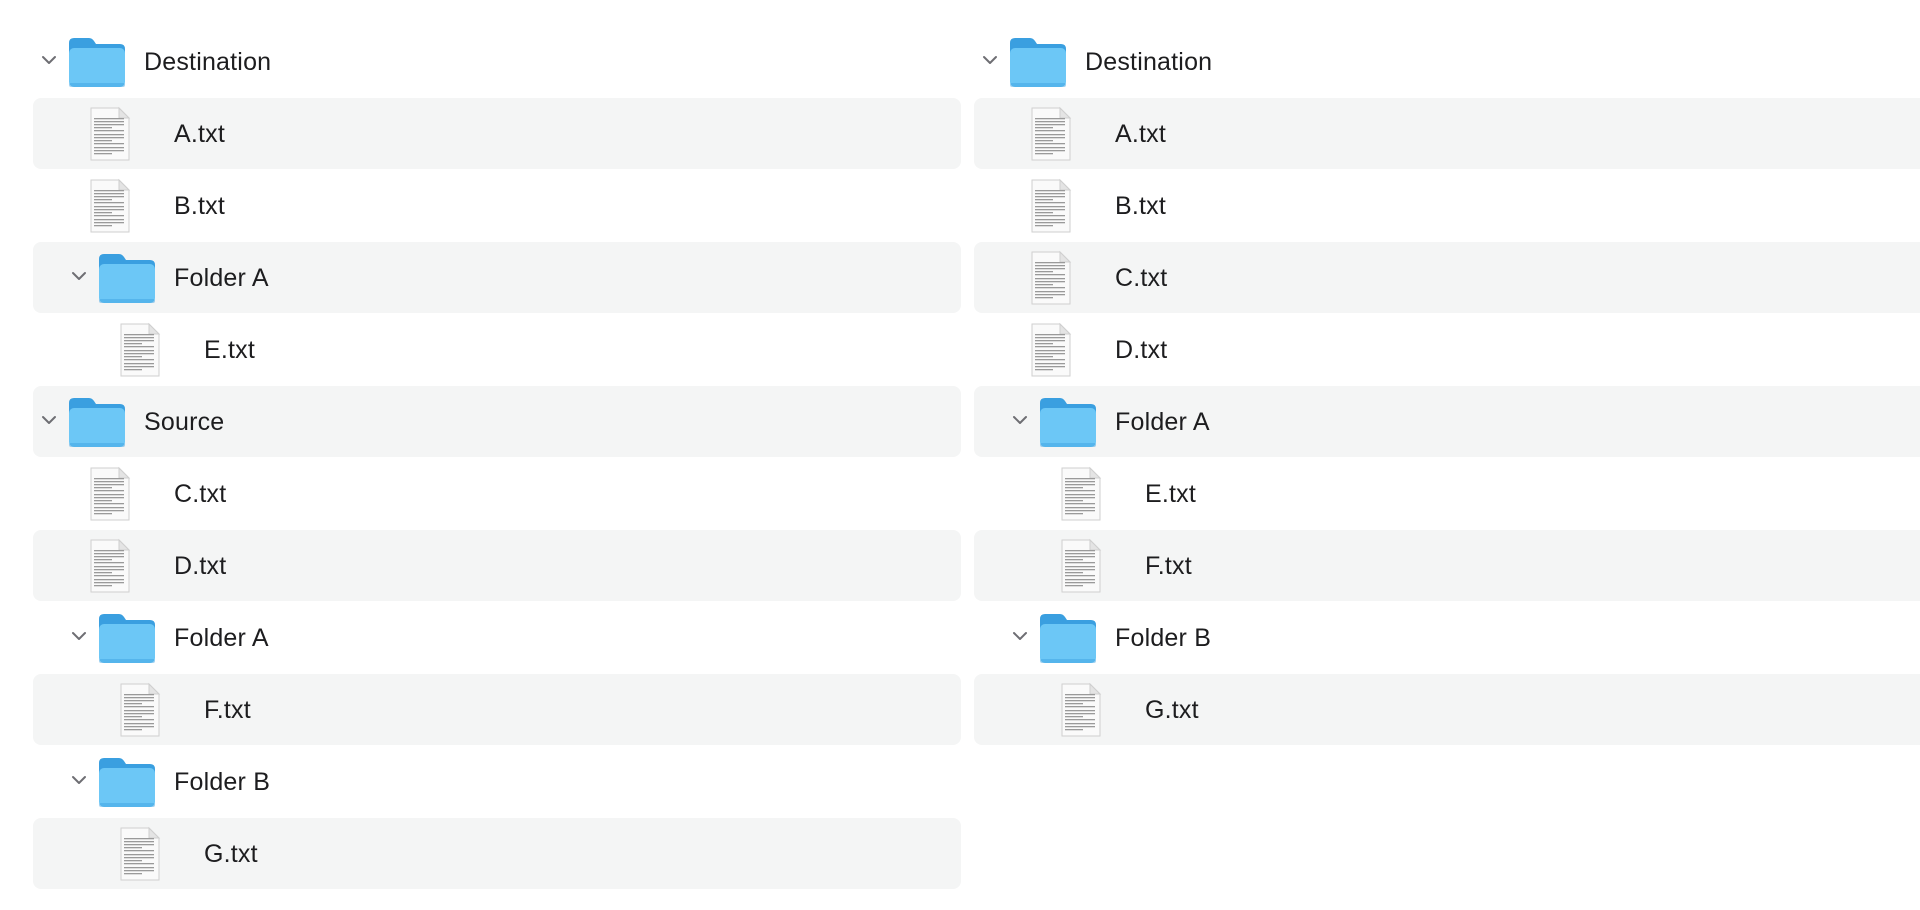  I want to click on folder-row-source: Source, so click(497, 421).